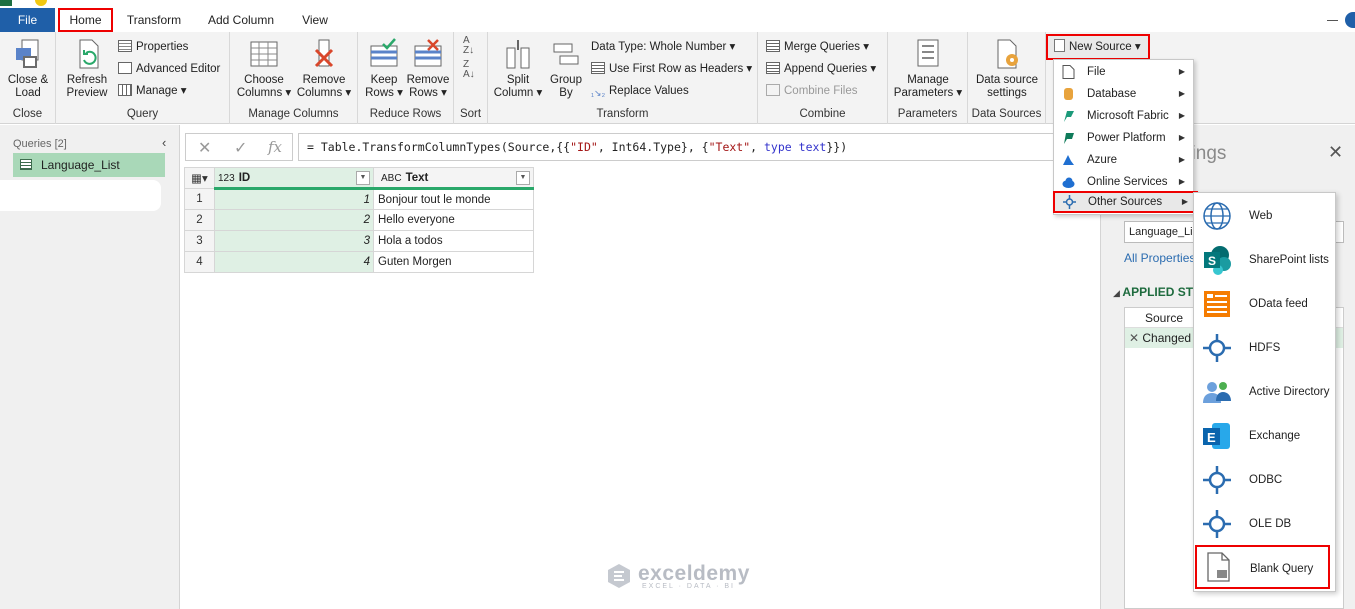 This screenshot has height=609, width=1355. I want to click on column-header-text: ABC Text ▼, so click(453, 178).